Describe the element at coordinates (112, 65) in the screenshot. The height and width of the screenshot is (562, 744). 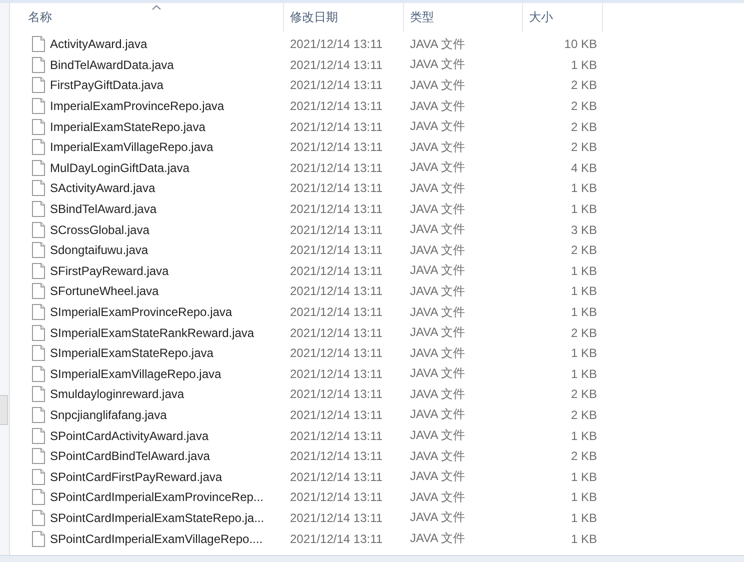
I see `file-name: BindTelAwardData.java` at that location.